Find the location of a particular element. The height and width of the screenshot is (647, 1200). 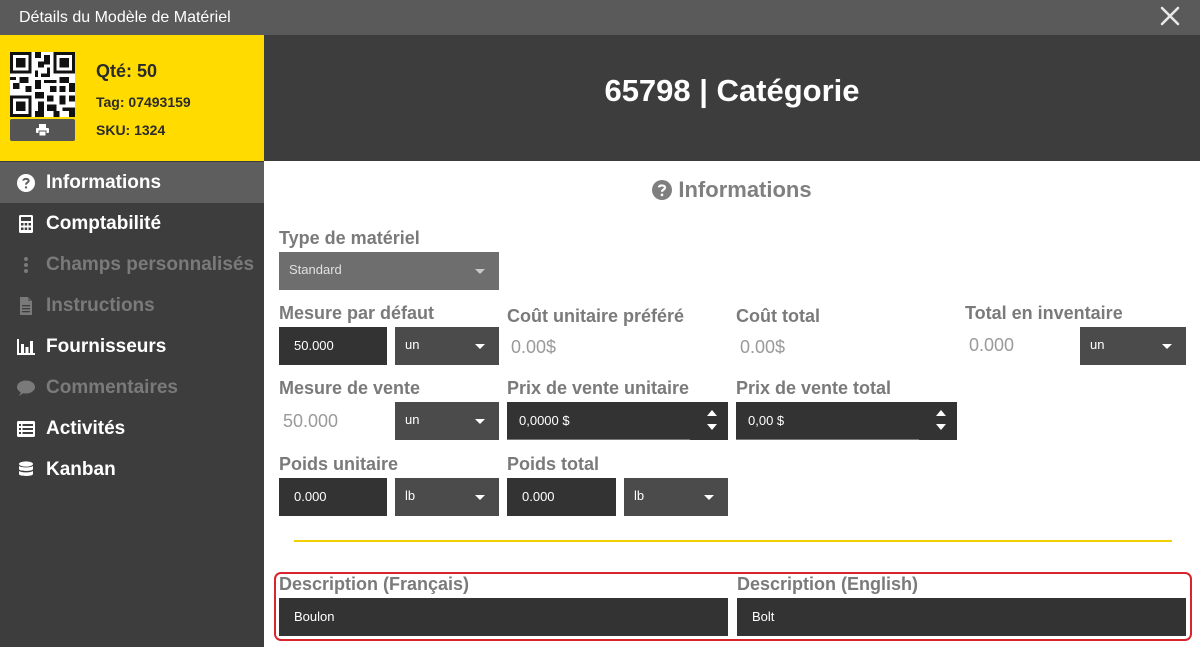

material-type-value: Standard is located at coordinates (315, 269).